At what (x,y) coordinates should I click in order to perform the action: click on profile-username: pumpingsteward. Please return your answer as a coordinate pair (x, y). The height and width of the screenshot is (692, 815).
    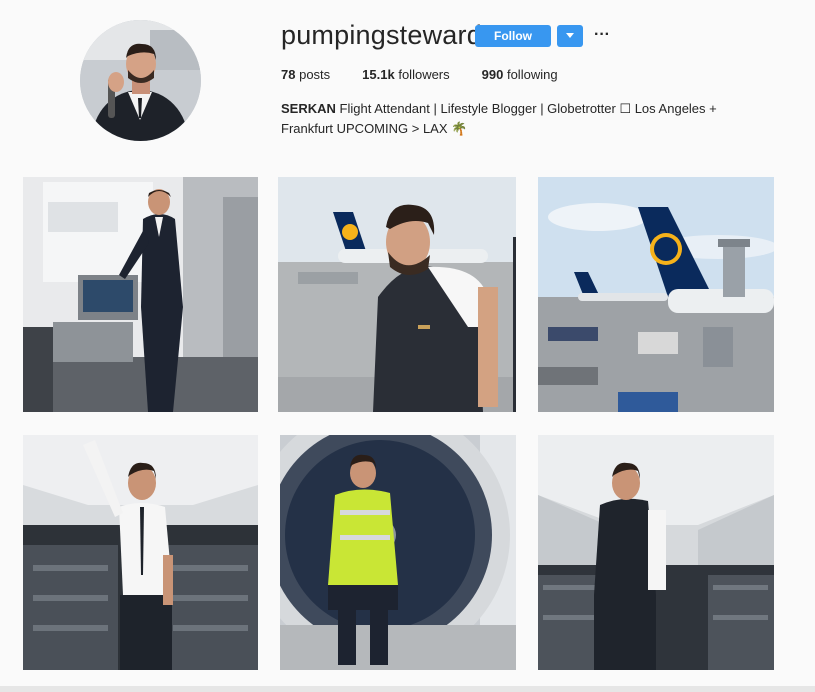
    Looking at the image, I should click on (381, 35).